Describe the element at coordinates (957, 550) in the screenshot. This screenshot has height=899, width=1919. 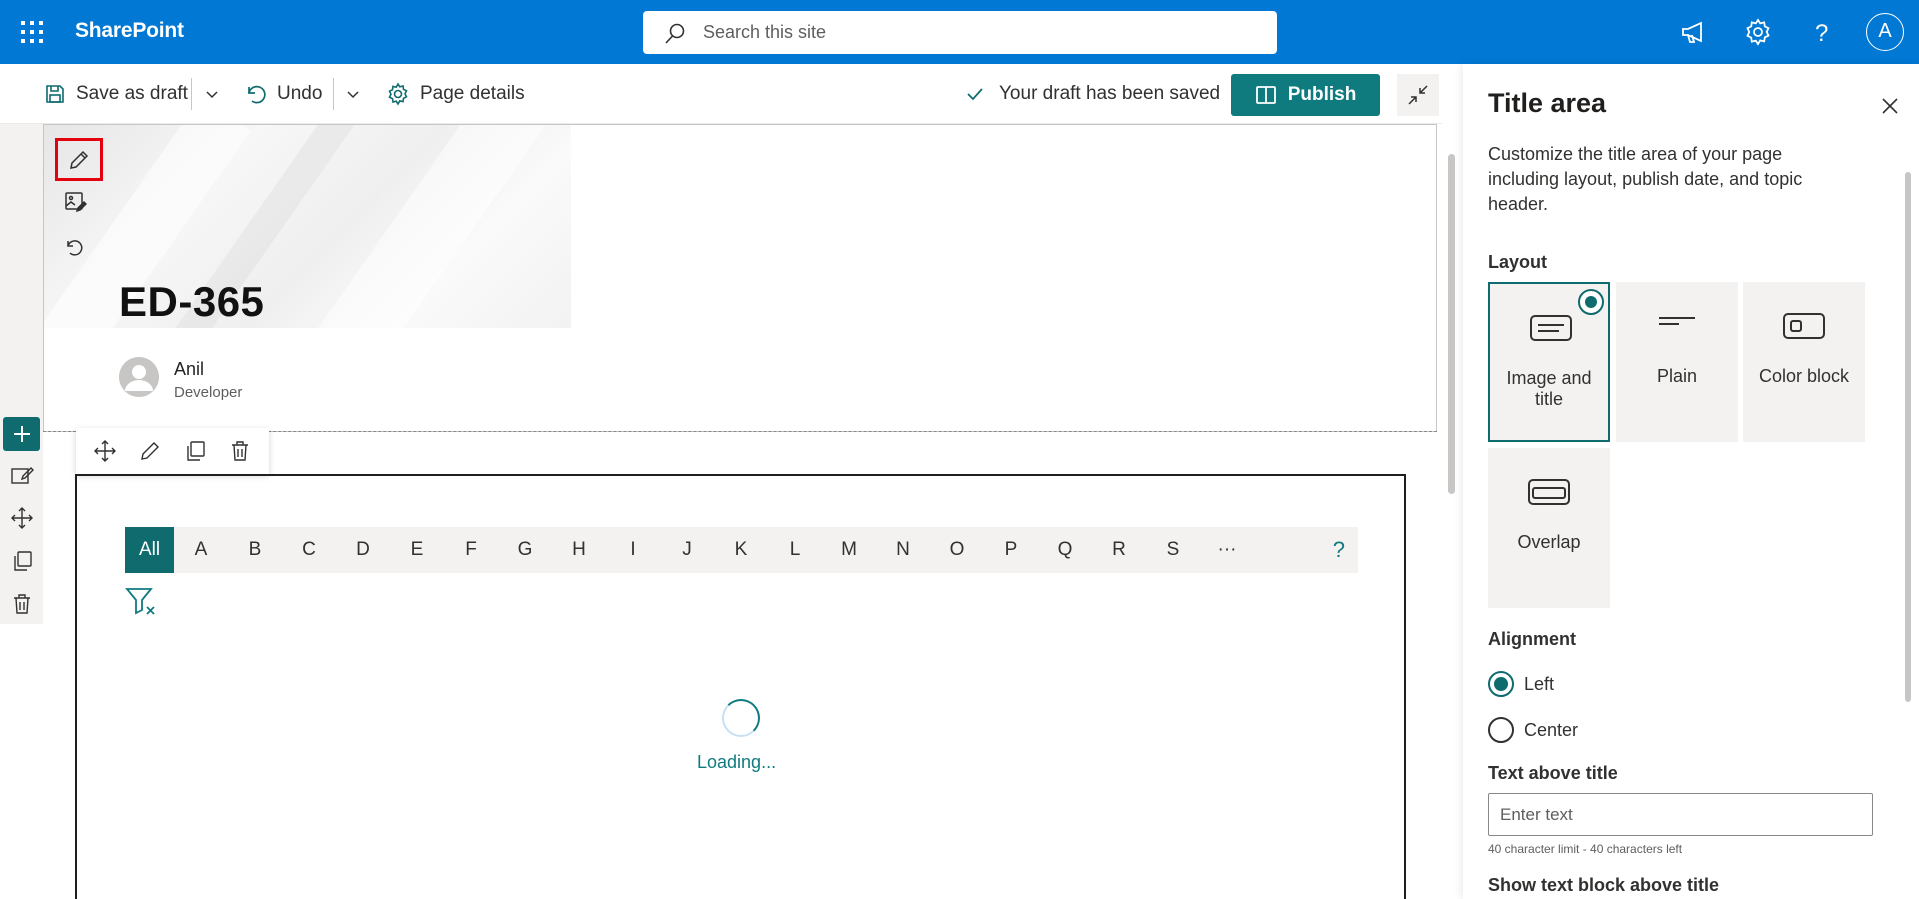
I see `az-item-o: O` at that location.